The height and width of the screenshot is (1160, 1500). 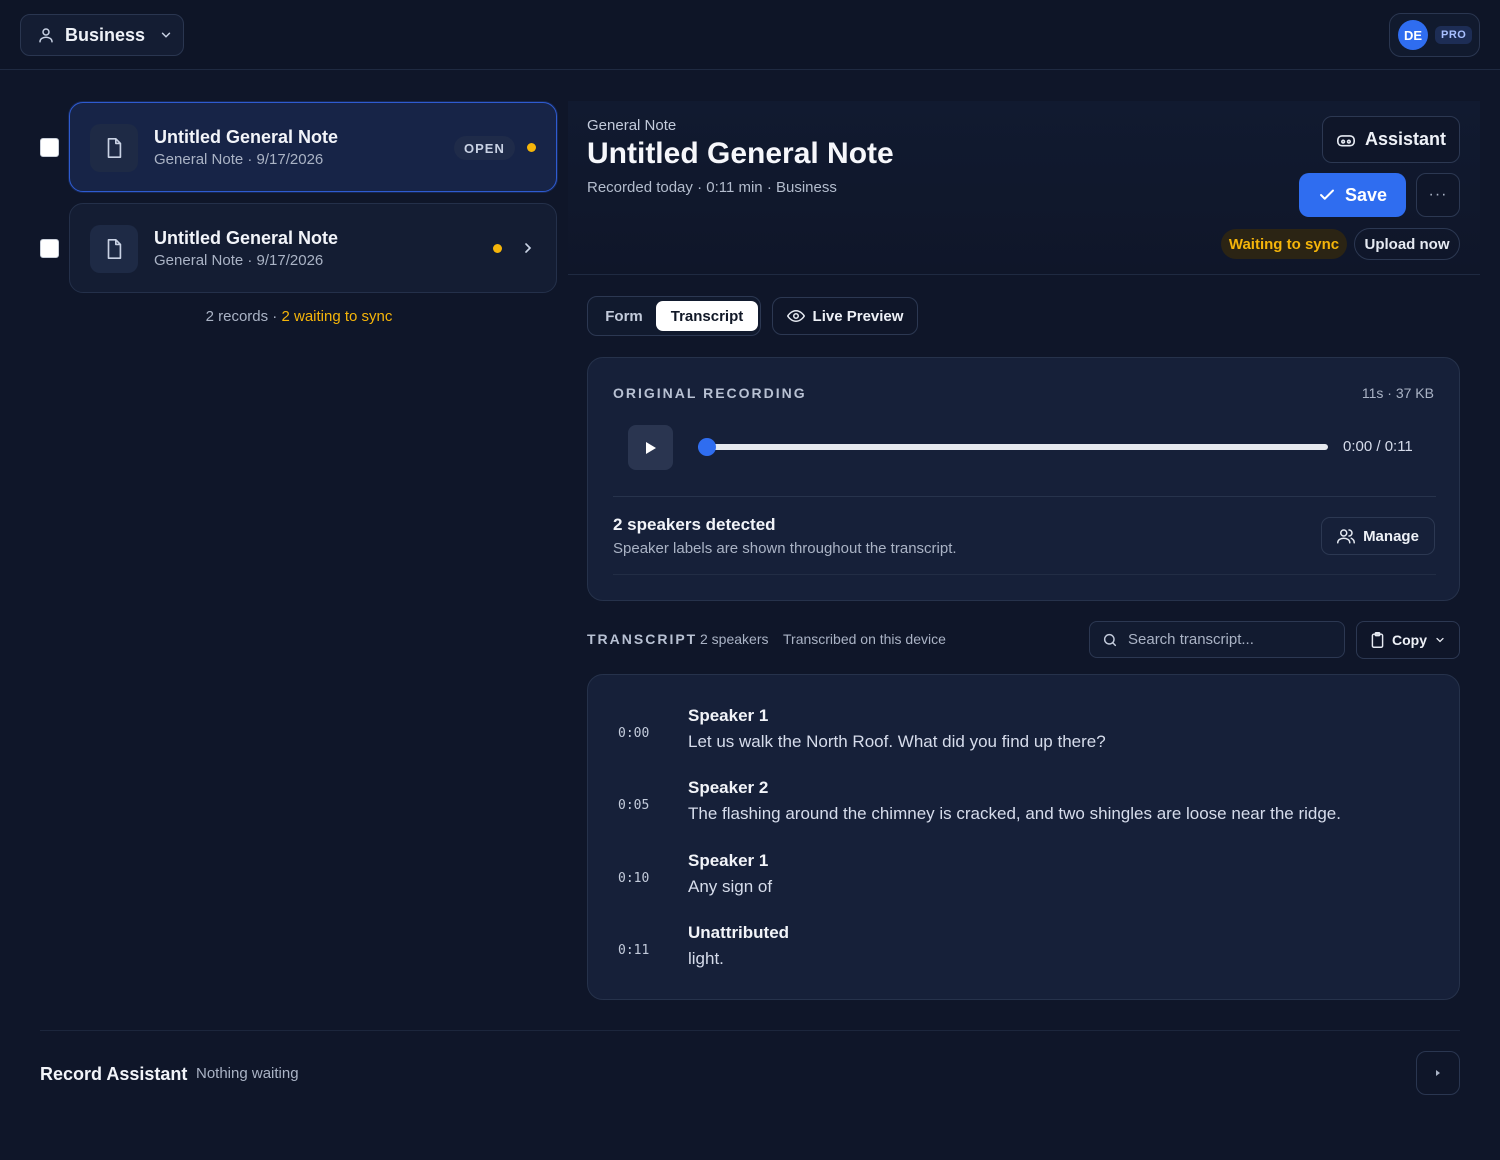 What do you see at coordinates (1327, 195) in the screenshot?
I see `check-icon` at bounding box center [1327, 195].